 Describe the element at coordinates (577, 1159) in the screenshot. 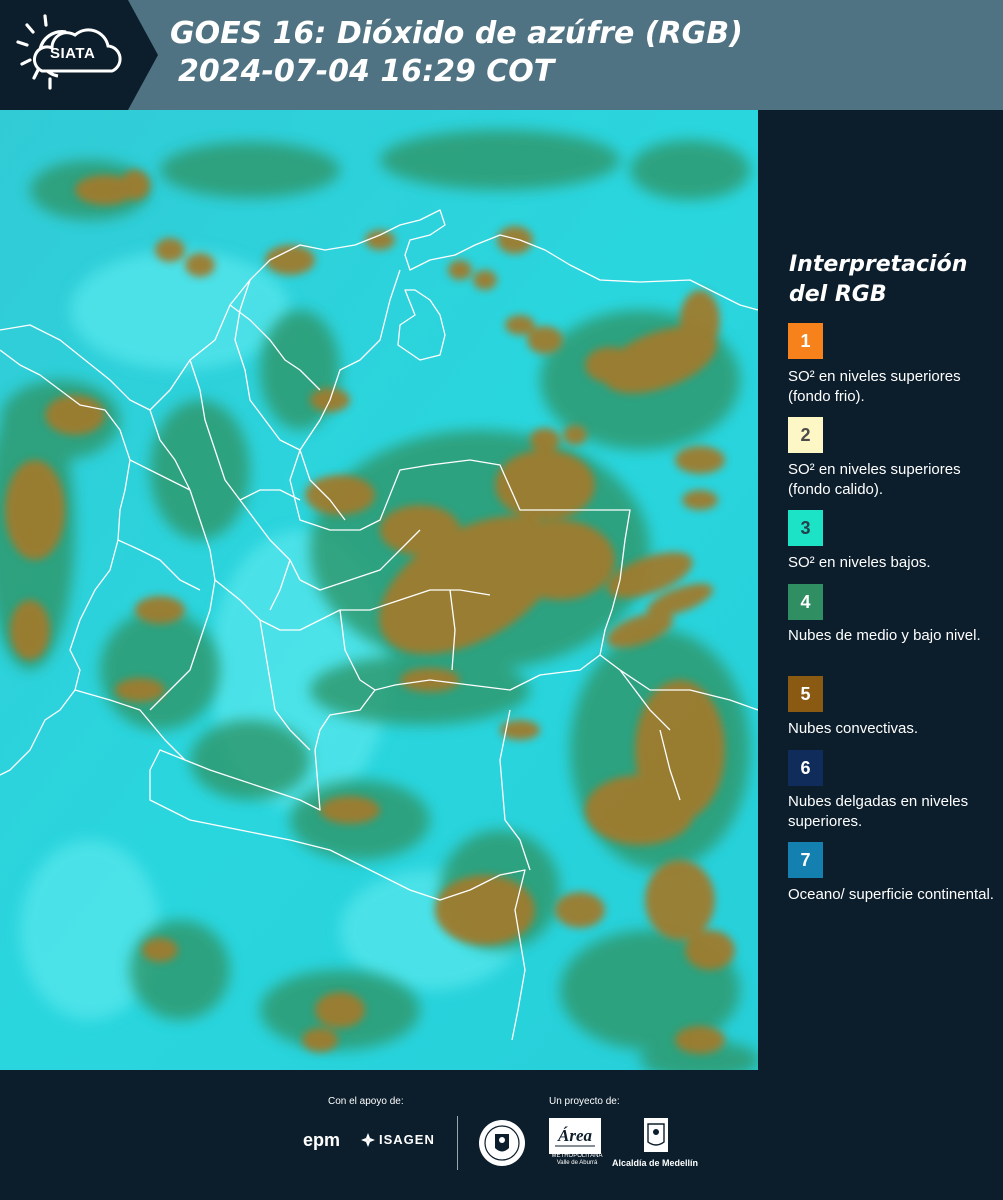

I see `area-subtitle: METROPOLITANA Valle de Aburrá` at that location.